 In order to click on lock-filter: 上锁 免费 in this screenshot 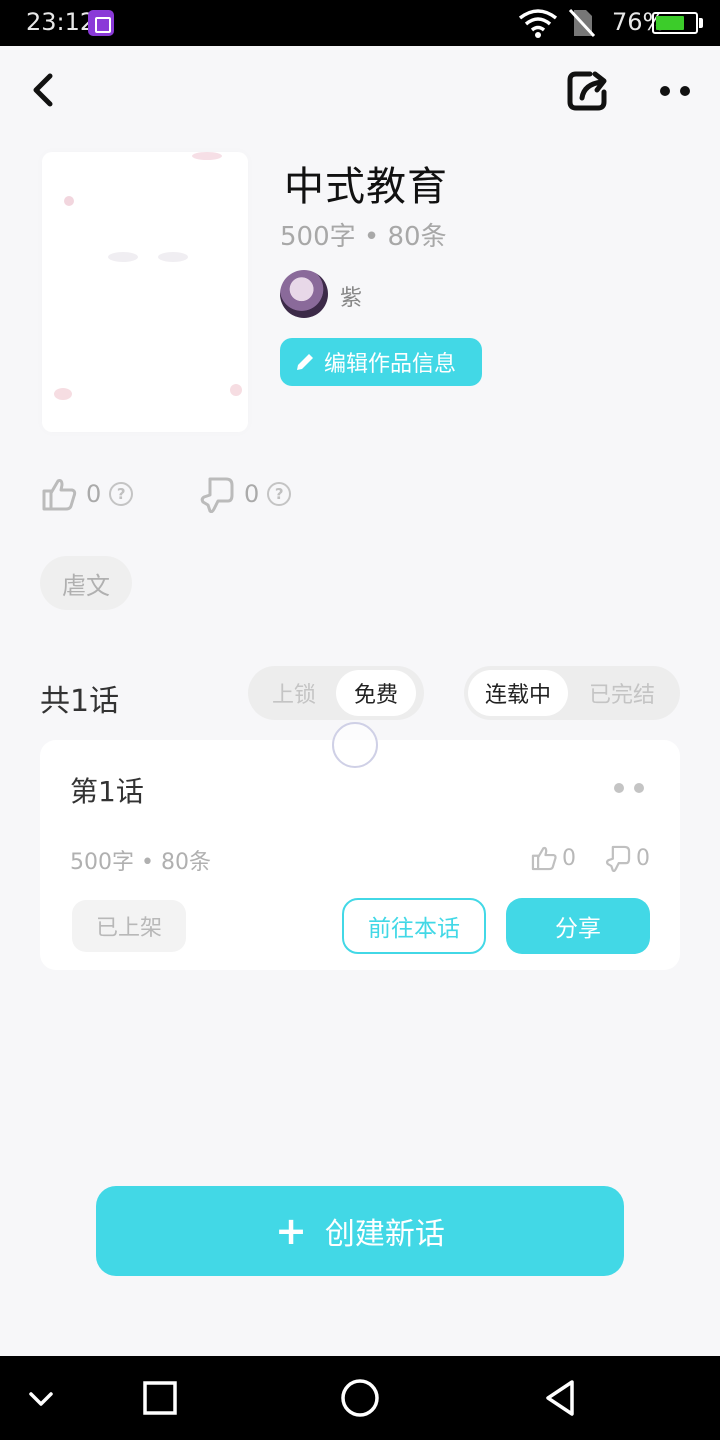, I will do `click(336, 693)`.